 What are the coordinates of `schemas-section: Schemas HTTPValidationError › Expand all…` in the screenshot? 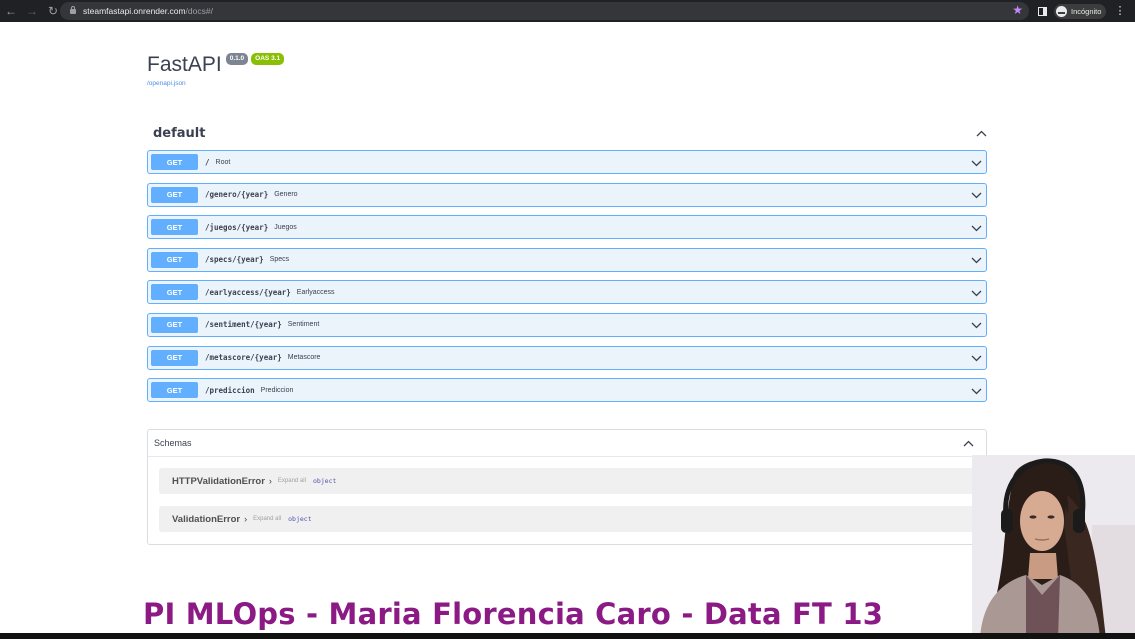 It's located at (567, 487).